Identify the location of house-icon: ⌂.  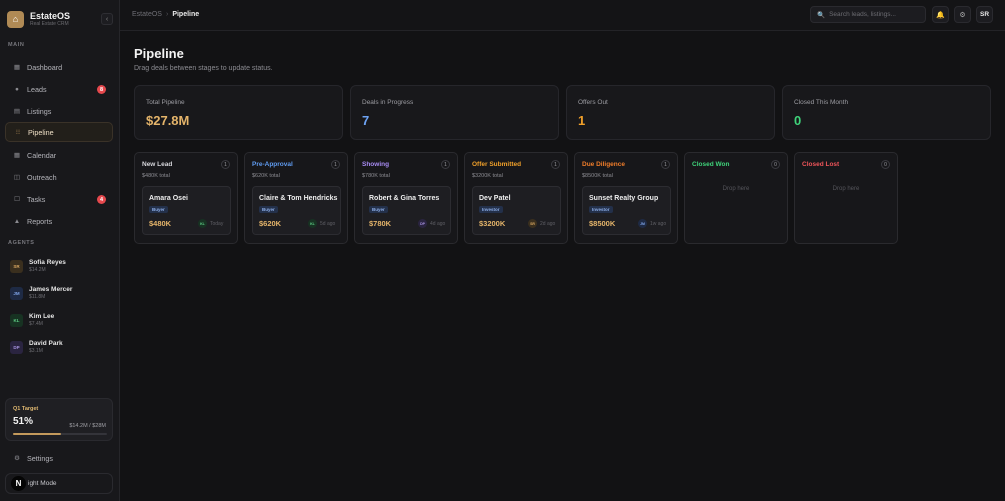
(15, 19).